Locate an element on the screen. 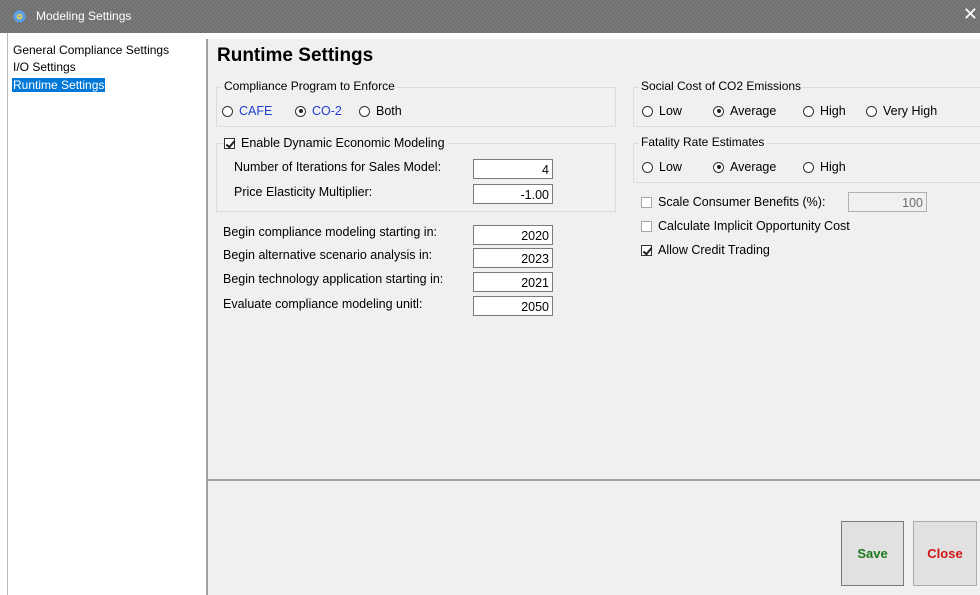 The image size is (980, 595). radio-social-high: High is located at coordinates (824, 111).